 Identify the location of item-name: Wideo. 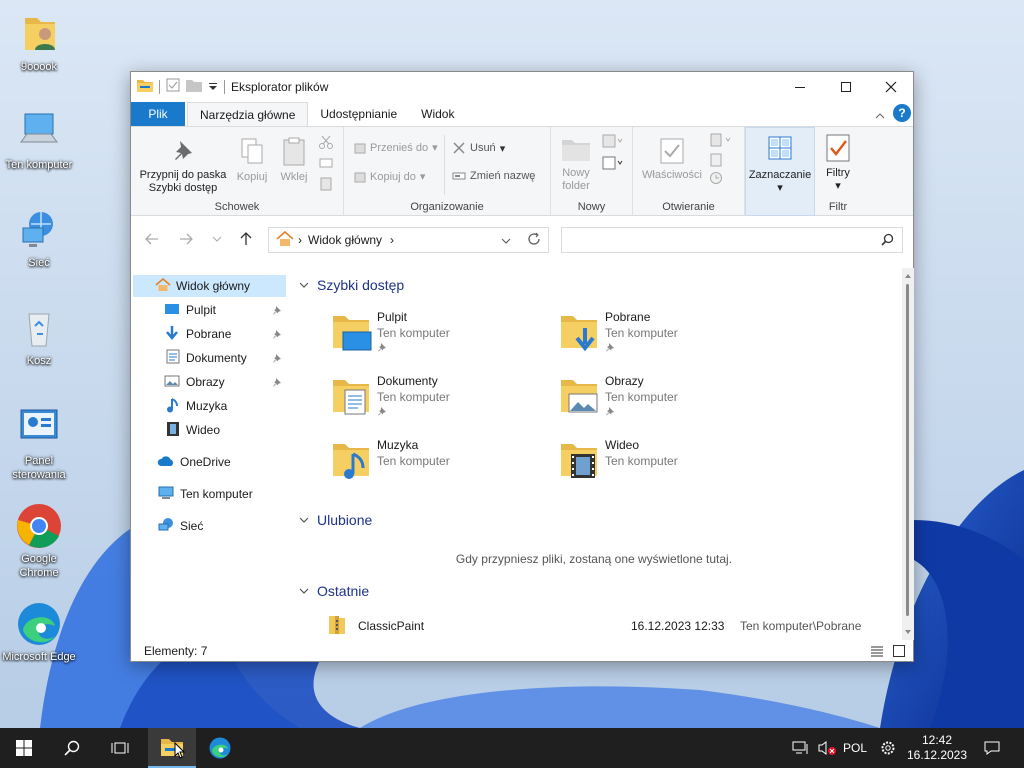
(622, 445).